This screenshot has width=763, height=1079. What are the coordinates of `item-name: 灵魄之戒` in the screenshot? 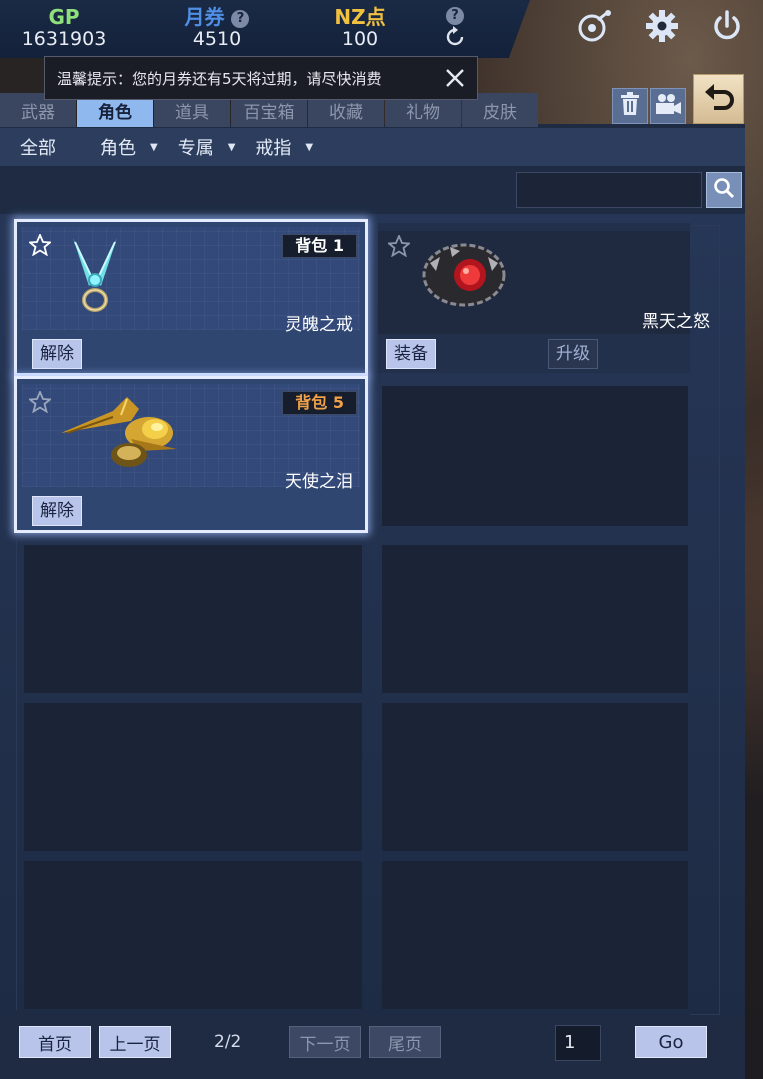 It's located at (319, 325).